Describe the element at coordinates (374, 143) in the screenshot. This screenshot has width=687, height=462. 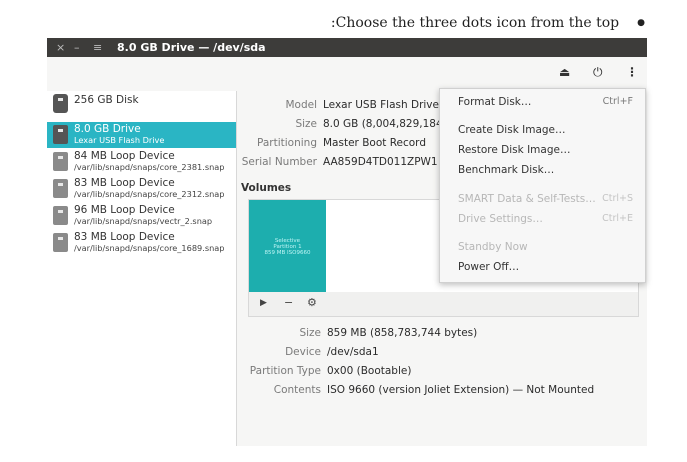
I see `partitioning-value: Master Boot Record` at that location.